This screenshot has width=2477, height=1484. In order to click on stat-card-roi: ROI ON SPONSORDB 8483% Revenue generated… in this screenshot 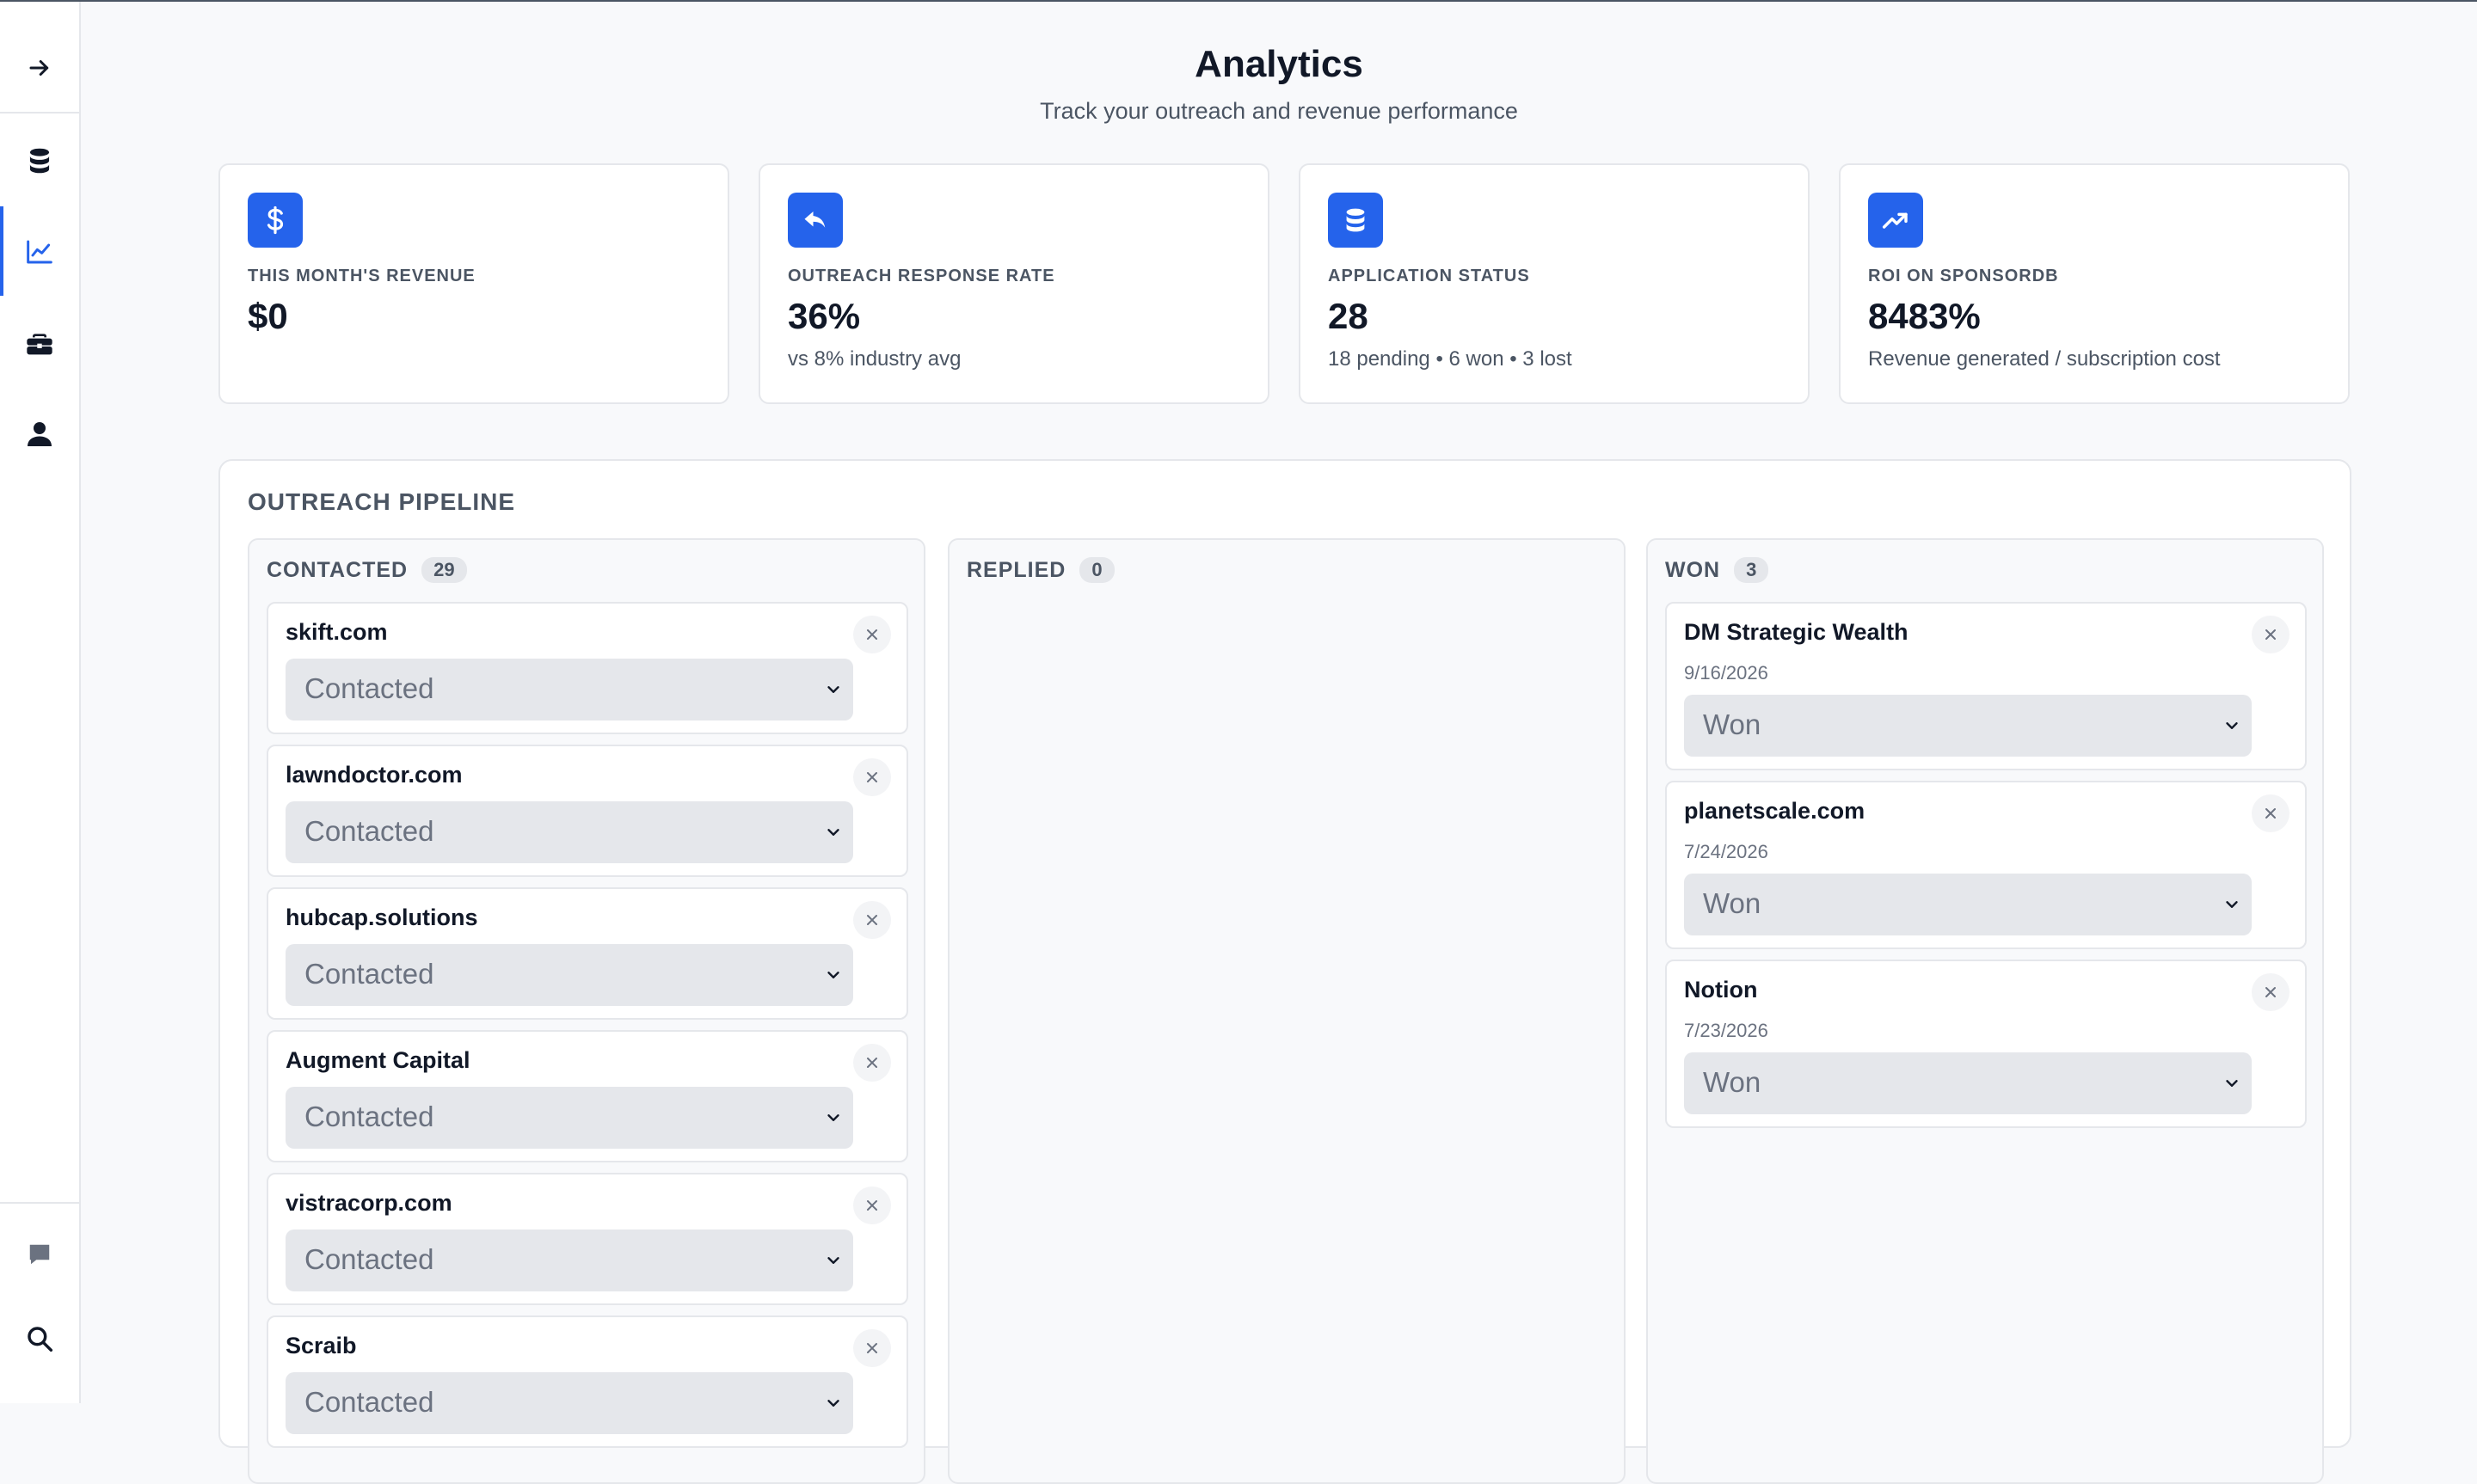, I will do `click(2094, 283)`.